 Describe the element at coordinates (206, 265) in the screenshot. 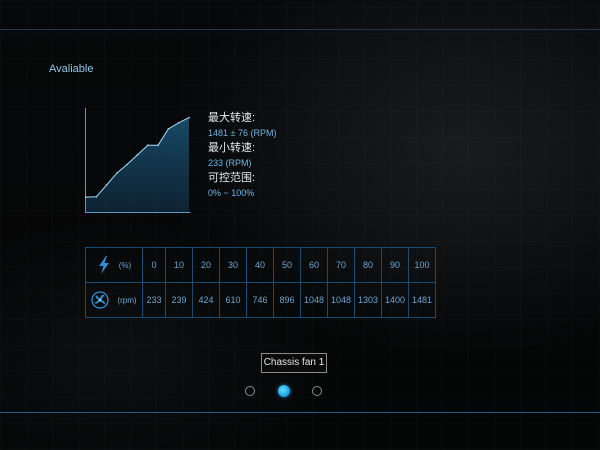

I see `percent-cell: 20` at that location.